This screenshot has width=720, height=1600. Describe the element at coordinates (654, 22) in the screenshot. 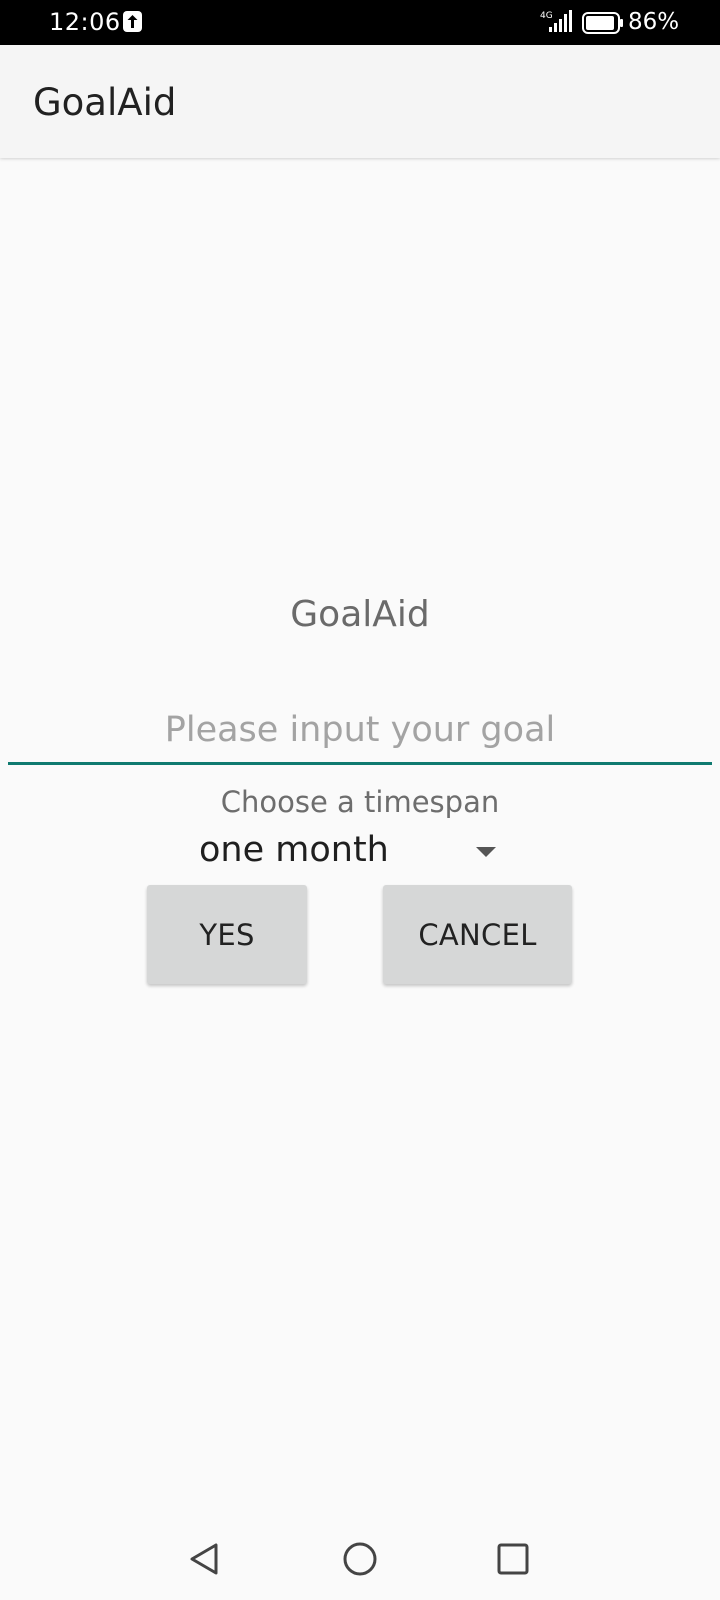

I see `battery-percent: 86%` at that location.